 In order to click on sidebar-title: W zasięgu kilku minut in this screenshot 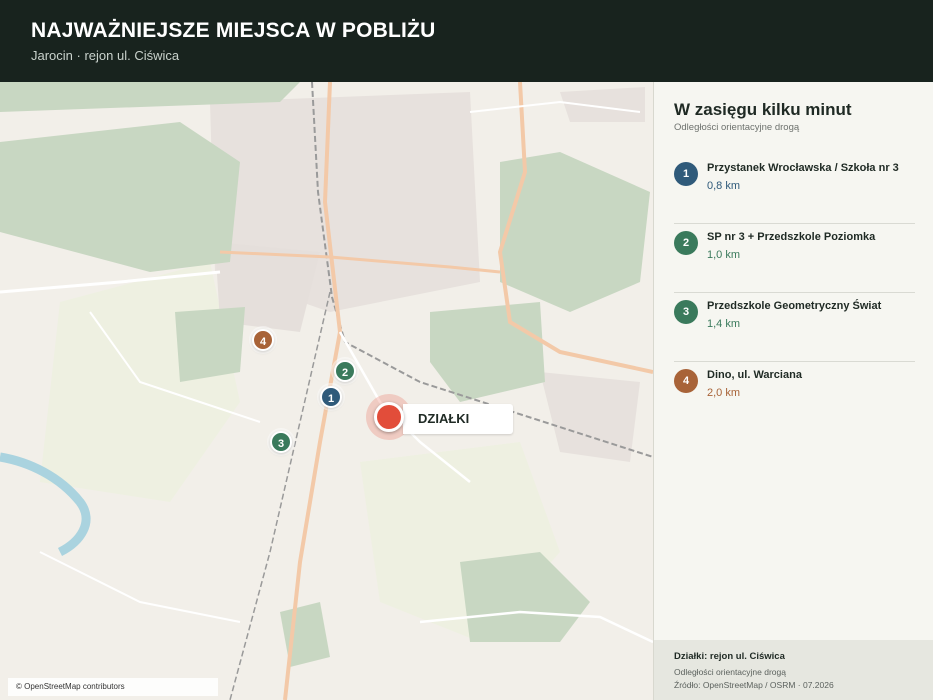, I will do `click(763, 109)`.